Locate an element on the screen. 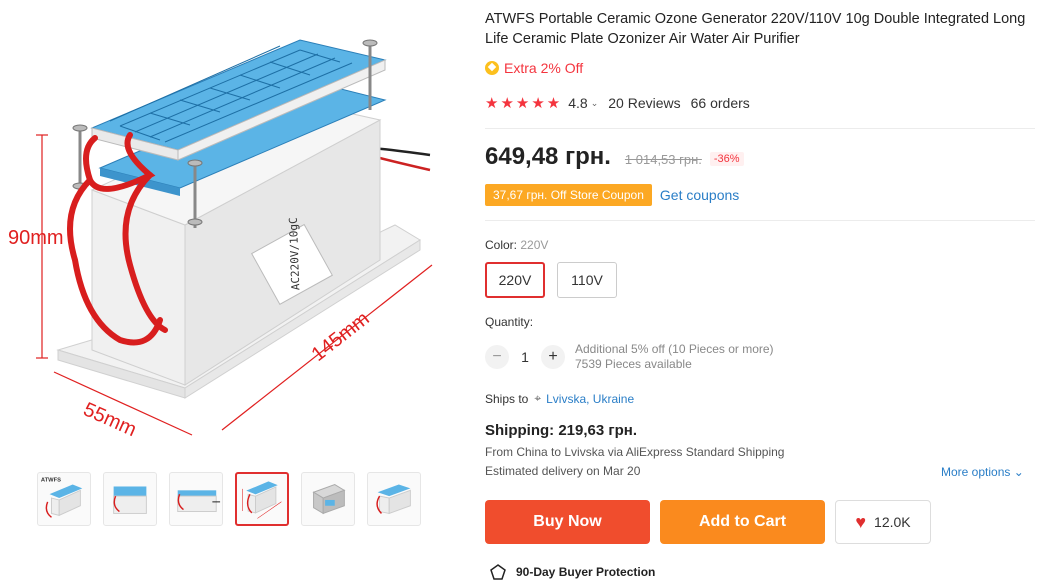 This screenshot has width=1045, height=580. device-label: AC220V/10gC is located at coordinates (295, 253).